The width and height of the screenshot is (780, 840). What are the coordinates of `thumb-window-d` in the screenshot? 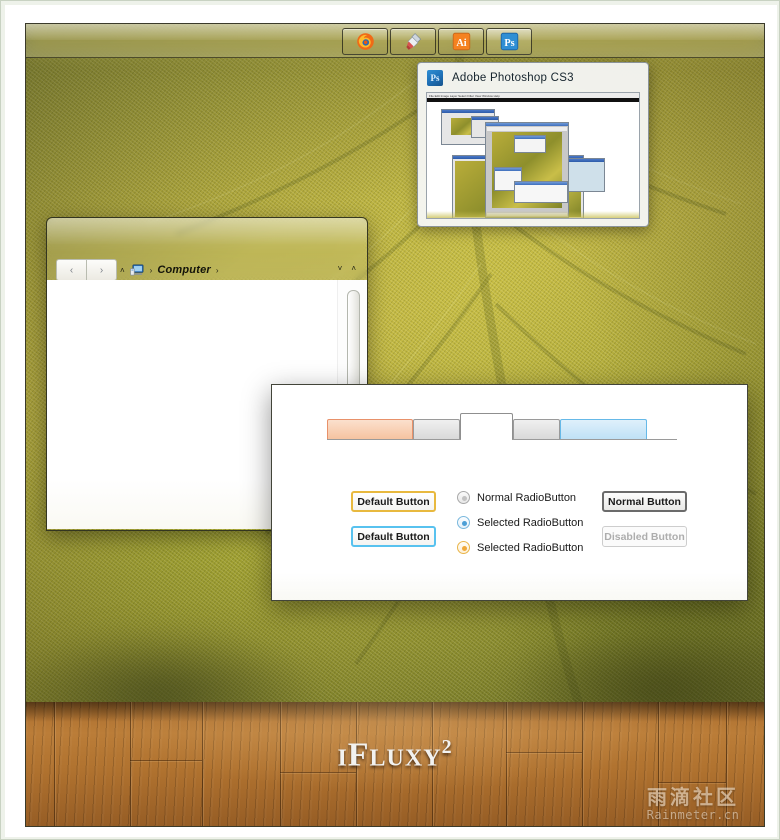 It's located at (586, 175).